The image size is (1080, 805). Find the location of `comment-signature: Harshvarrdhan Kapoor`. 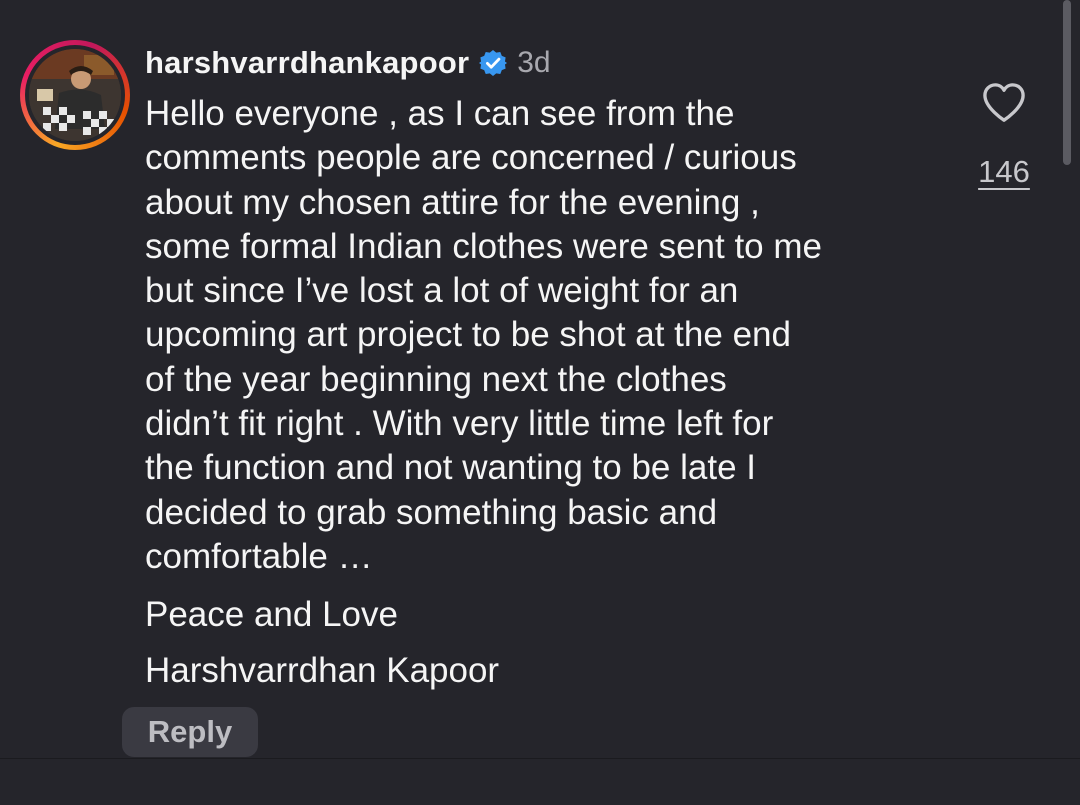

comment-signature: Harshvarrdhan Kapoor is located at coordinates (322, 671).